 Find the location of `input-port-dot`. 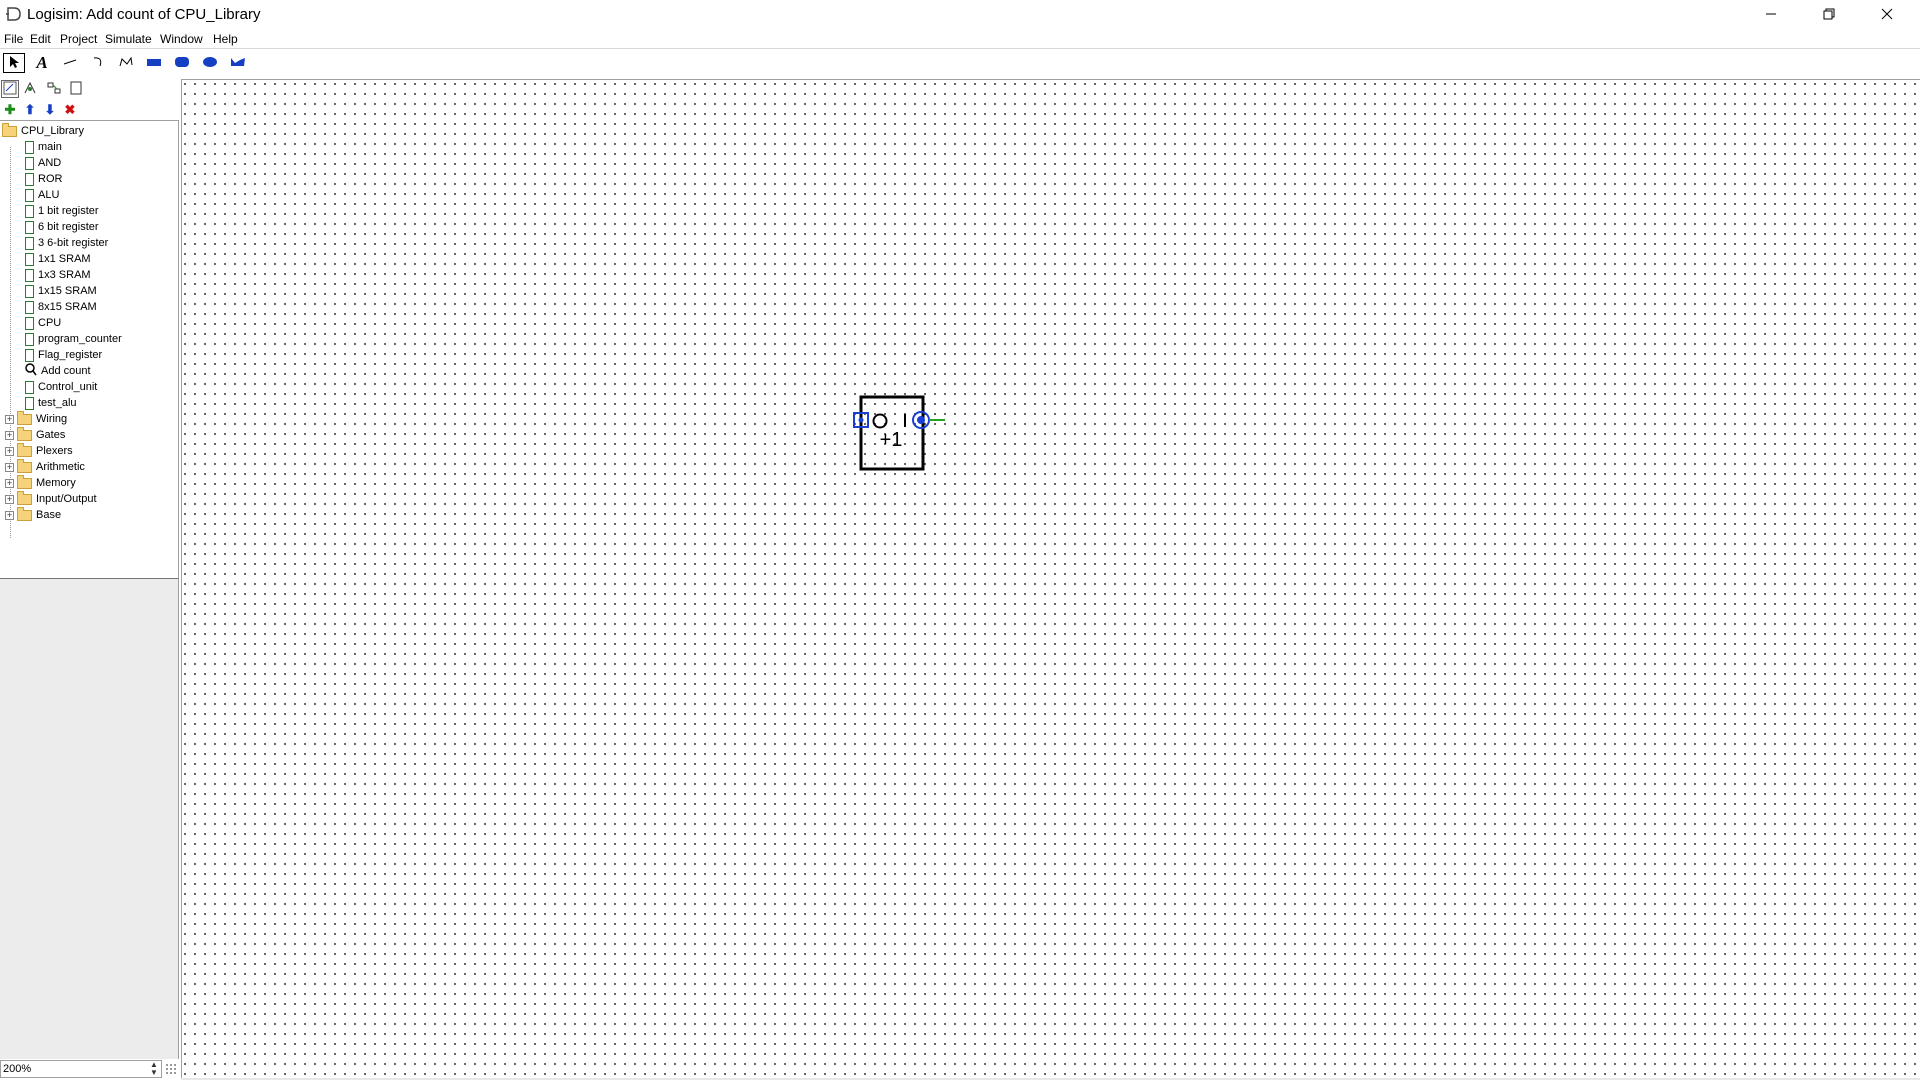

input-port-dot is located at coordinates (861, 420).